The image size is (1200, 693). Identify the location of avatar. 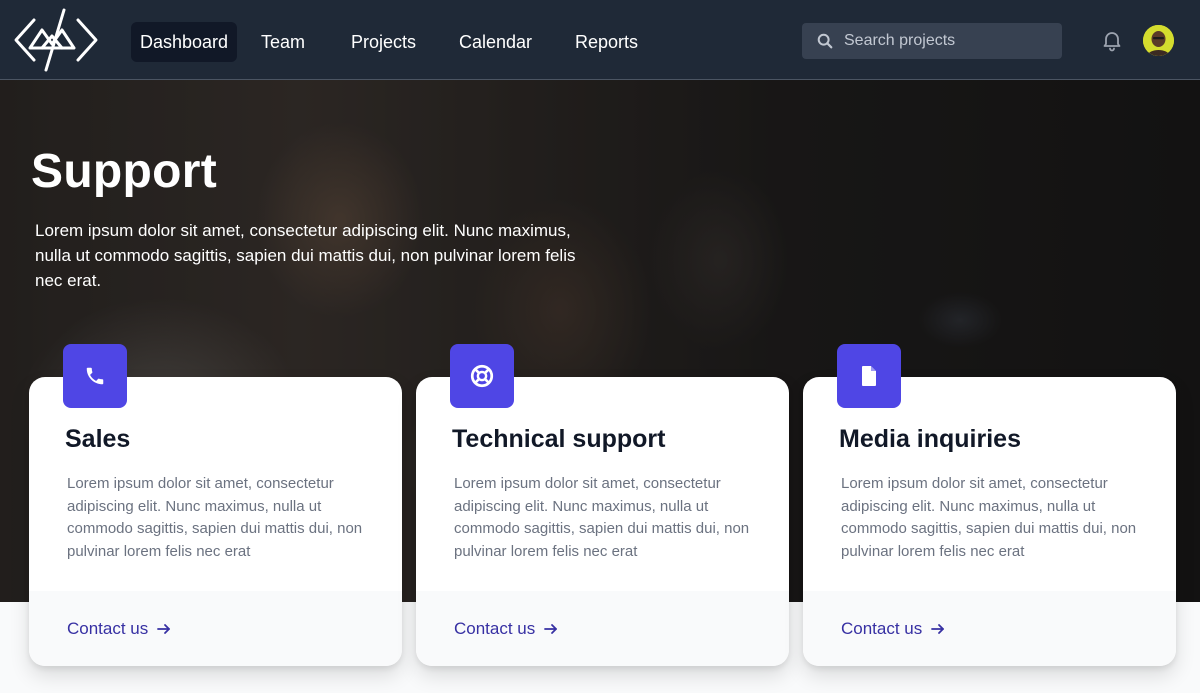
(1158, 40).